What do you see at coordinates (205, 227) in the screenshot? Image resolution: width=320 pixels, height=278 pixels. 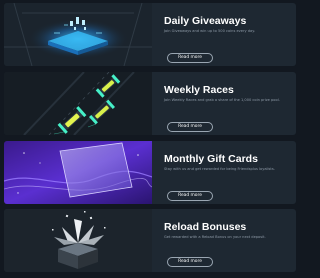 I see `promo-title: Reload Bonuses` at bounding box center [205, 227].